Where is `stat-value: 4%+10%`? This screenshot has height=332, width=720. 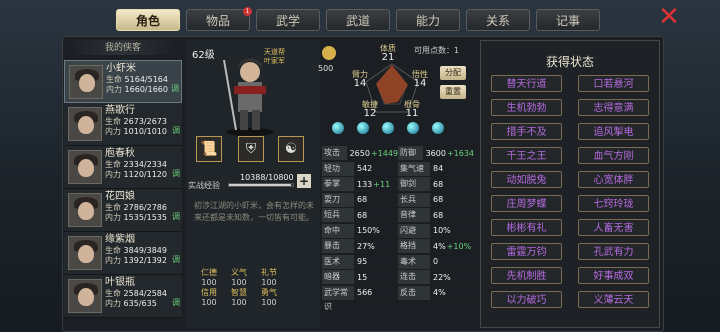 stat-value: 4%+10% is located at coordinates (450, 246).